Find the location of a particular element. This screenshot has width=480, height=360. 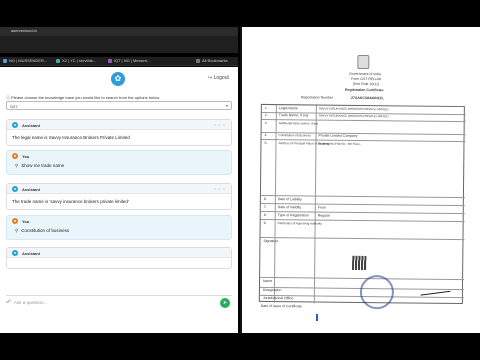

row-label: Particulars of Approving Authority is located at coordinates (299, 223).